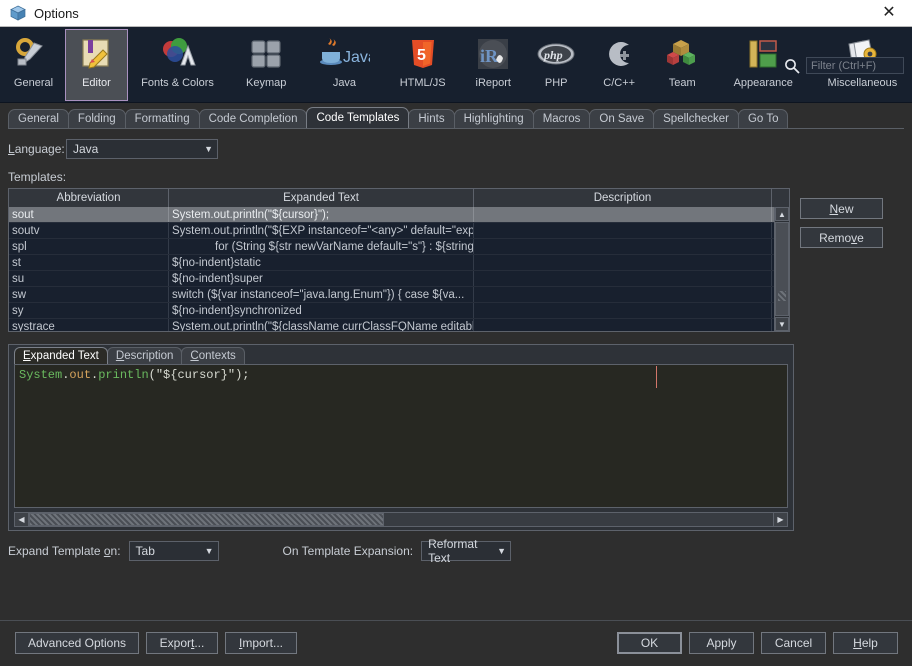  Describe the element at coordinates (456, 149) in the screenshot. I see `language-row: Language: Java ▼` at that location.